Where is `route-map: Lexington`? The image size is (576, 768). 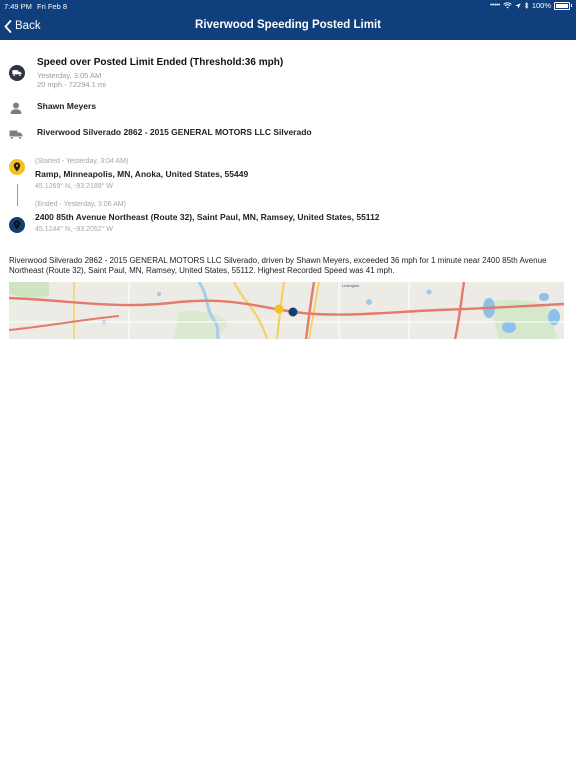
route-map: Lexington is located at coordinates (286, 310).